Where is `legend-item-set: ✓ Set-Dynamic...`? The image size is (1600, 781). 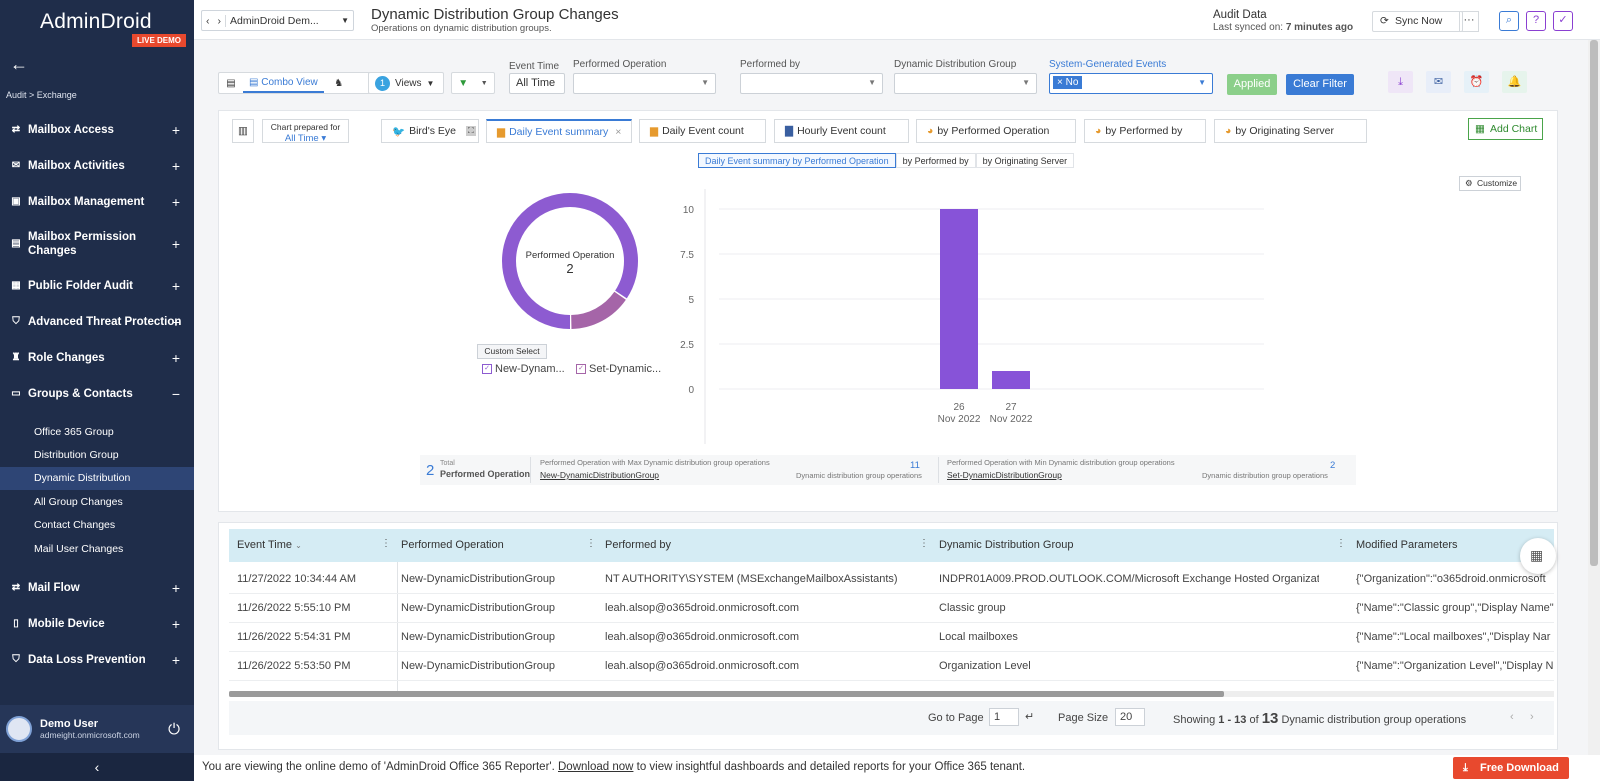
legend-item-set: ✓ Set-Dynamic... is located at coordinates (618, 369).